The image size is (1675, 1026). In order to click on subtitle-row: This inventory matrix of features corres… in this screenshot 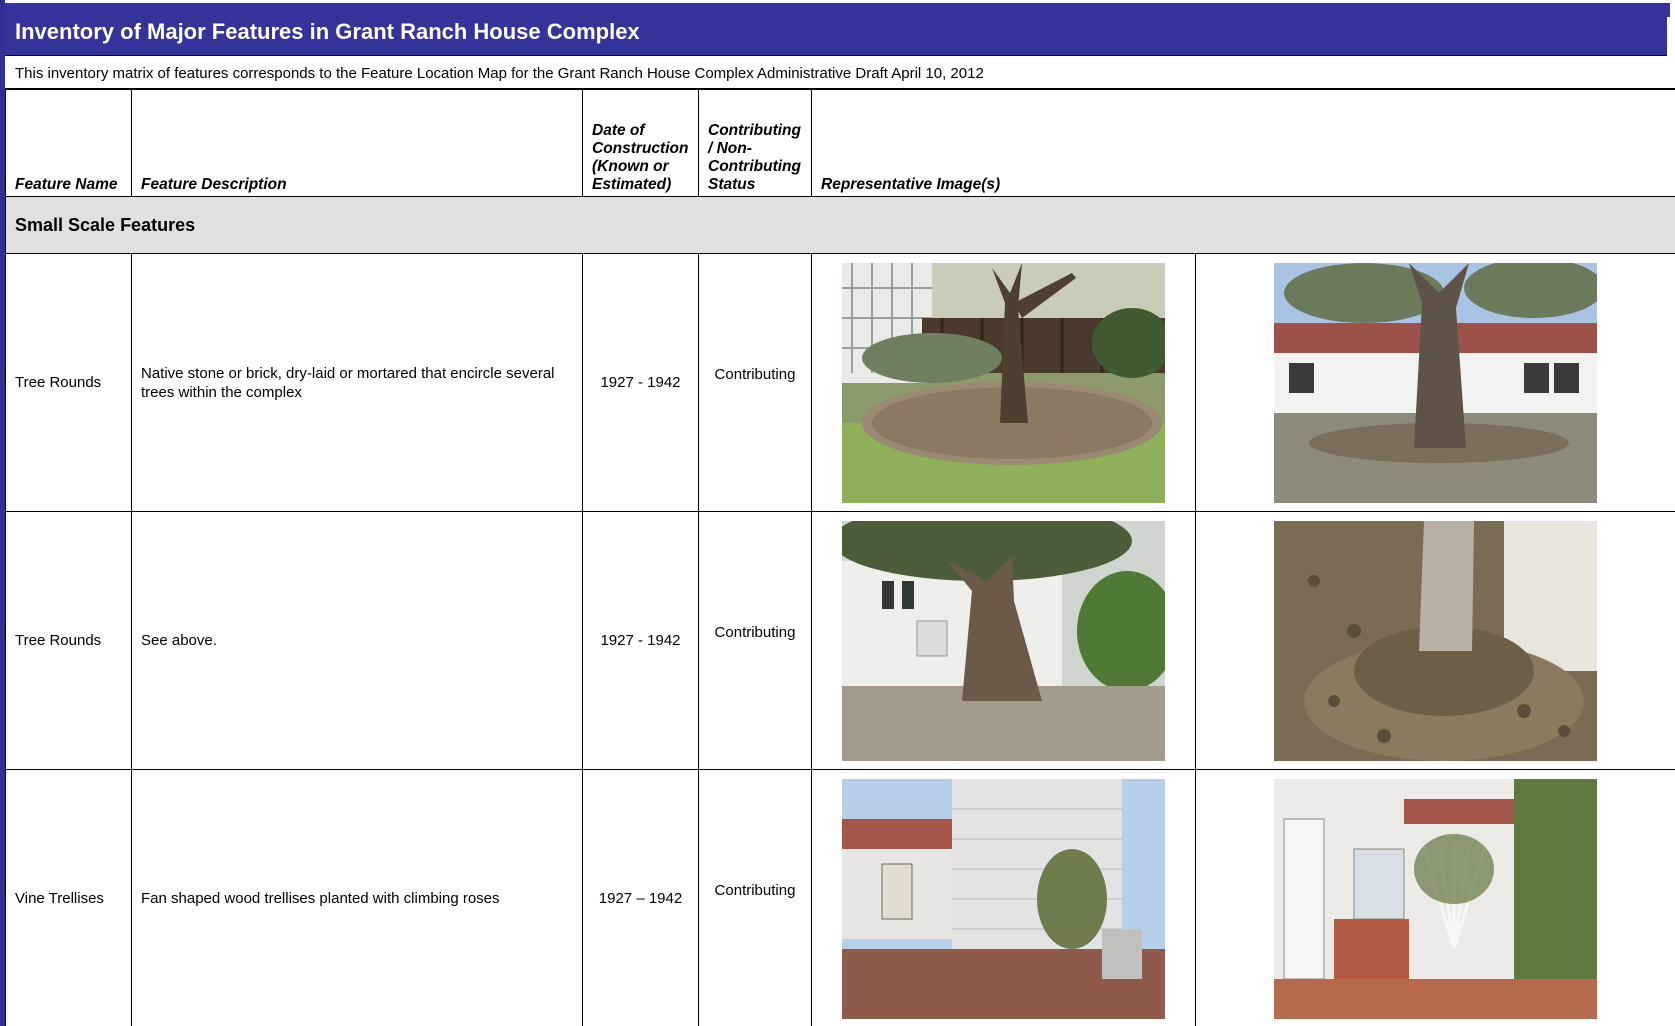, I will do `click(840, 72)`.